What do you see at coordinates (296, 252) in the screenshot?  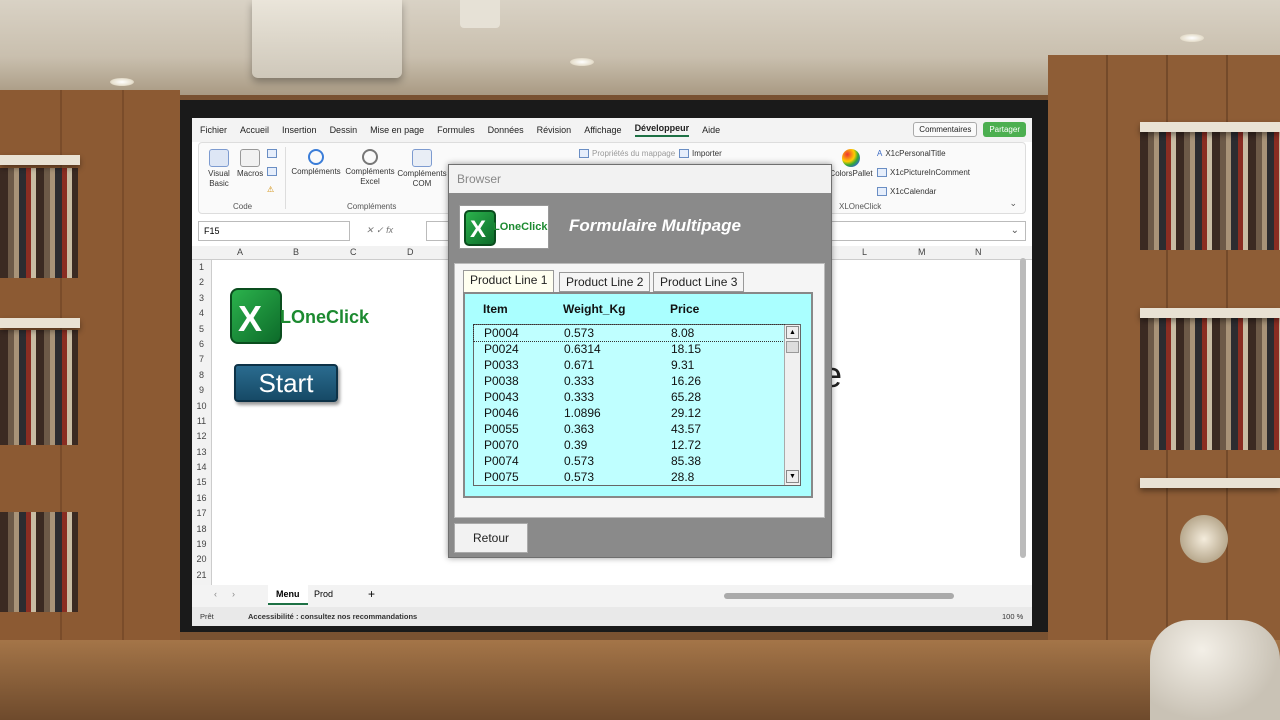 I see `column-header: B` at bounding box center [296, 252].